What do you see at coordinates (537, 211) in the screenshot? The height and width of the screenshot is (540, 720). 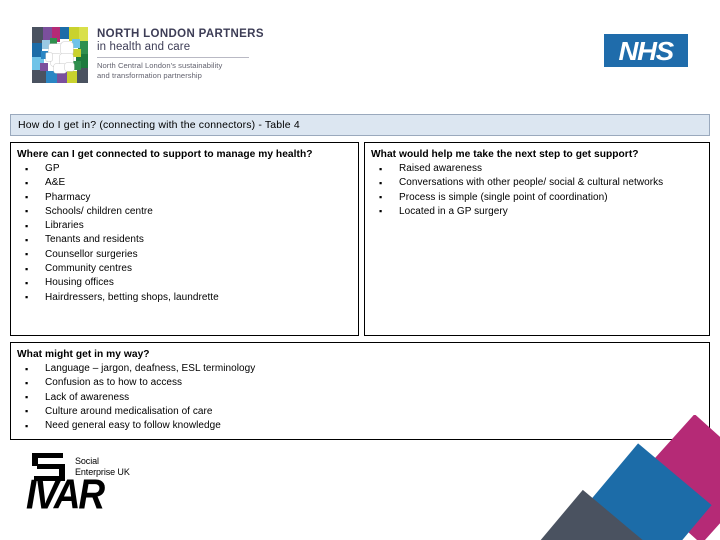 I see `list-item: Located in a GP surgery` at bounding box center [537, 211].